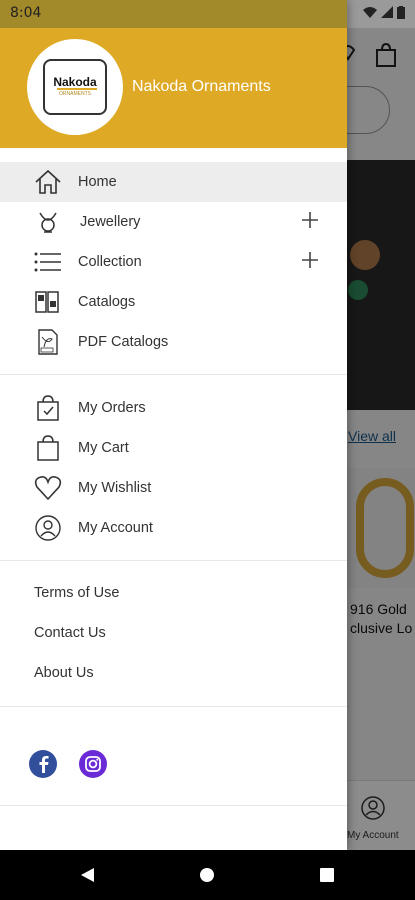  What do you see at coordinates (48, 342) in the screenshot?
I see `pdf-icon` at bounding box center [48, 342].